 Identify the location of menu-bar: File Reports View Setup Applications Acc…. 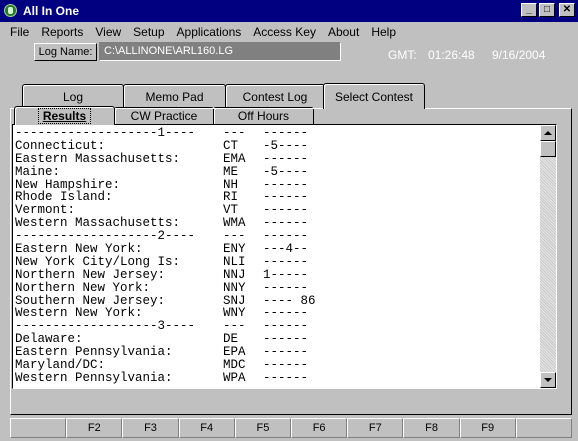
(289, 31).